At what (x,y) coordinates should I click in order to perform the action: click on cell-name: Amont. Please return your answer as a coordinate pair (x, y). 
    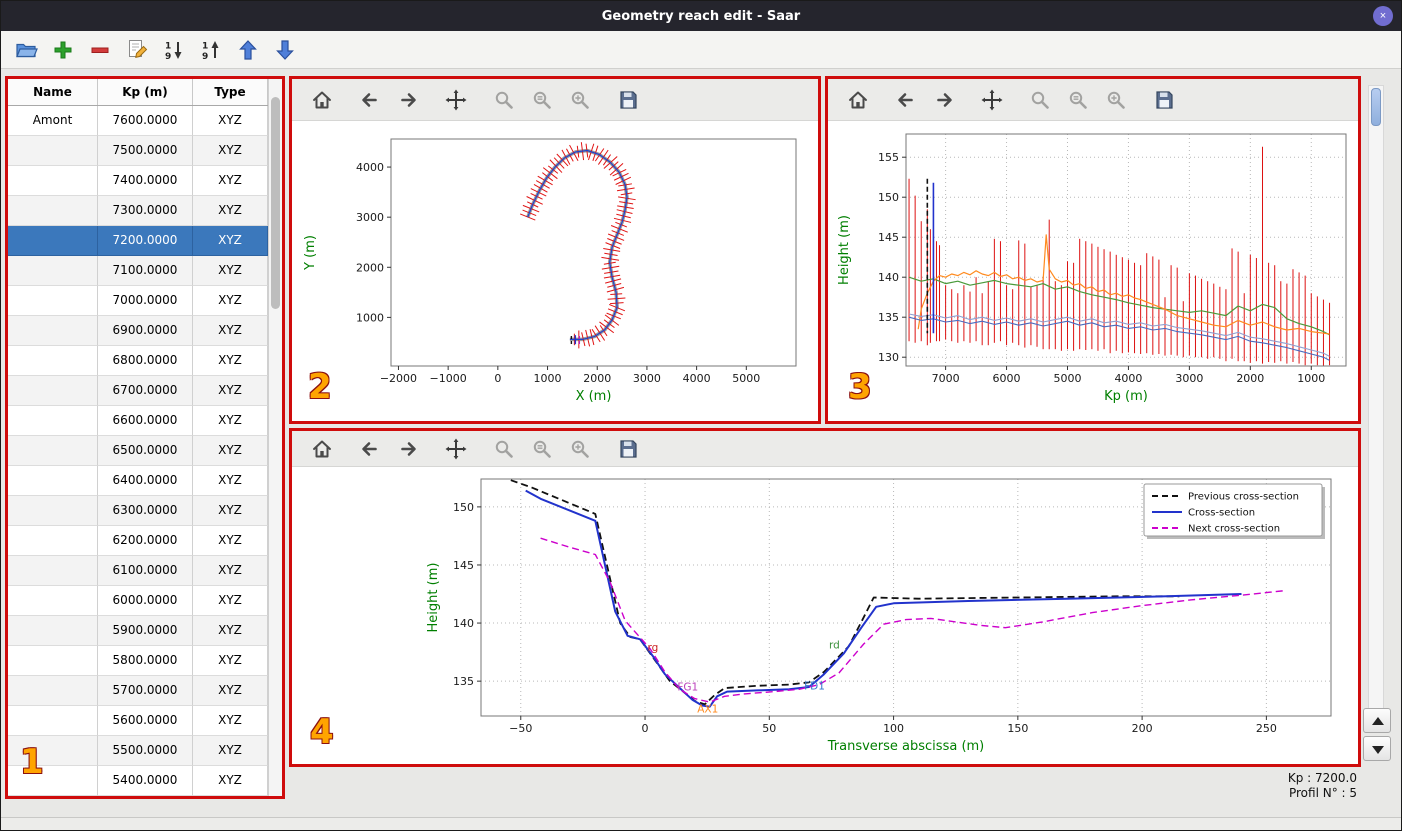
    Looking at the image, I should click on (53, 121).